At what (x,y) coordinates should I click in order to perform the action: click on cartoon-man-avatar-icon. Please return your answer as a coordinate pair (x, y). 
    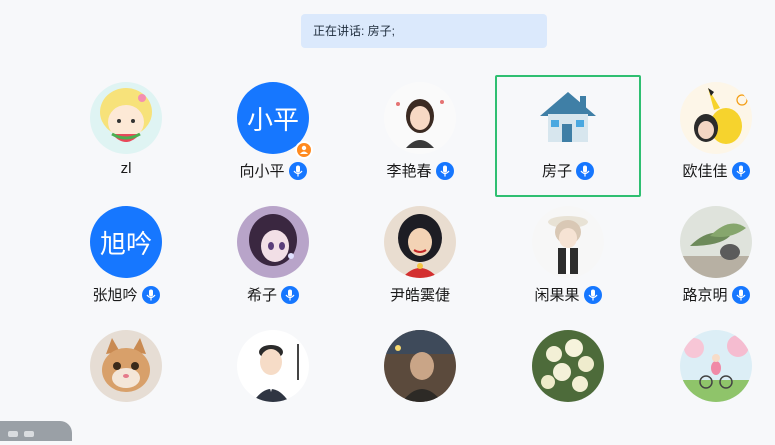
    Looking at the image, I should click on (273, 366).